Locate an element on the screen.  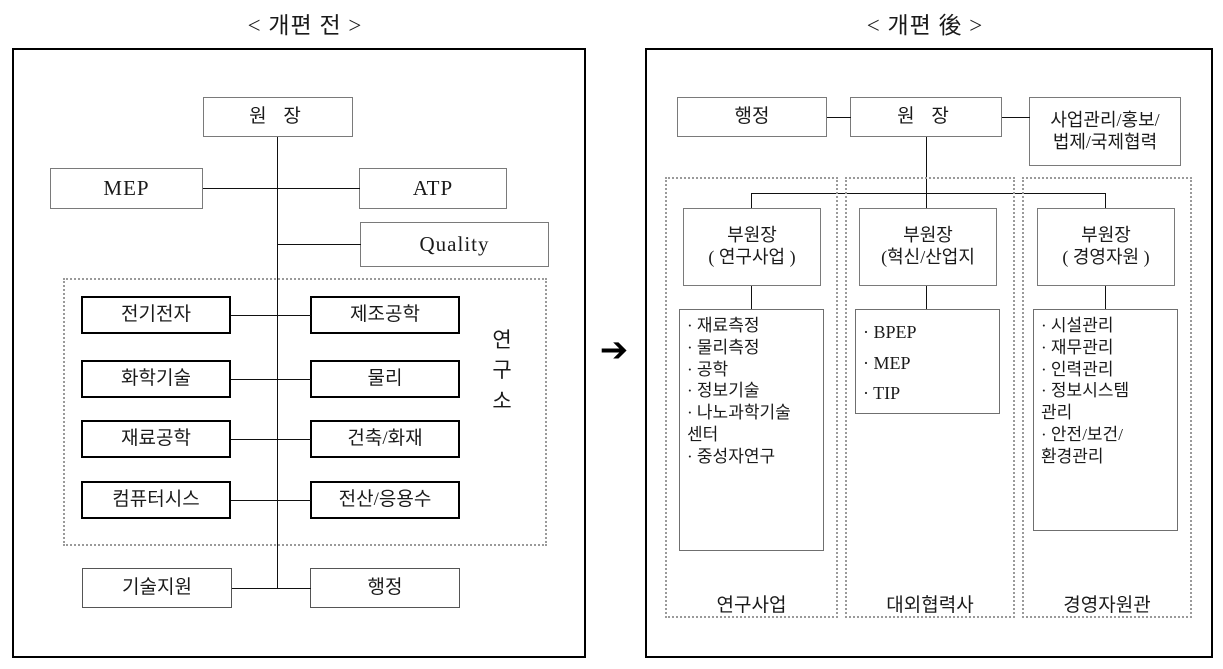
left-node-mep: MEP is located at coordinates (126, 188).